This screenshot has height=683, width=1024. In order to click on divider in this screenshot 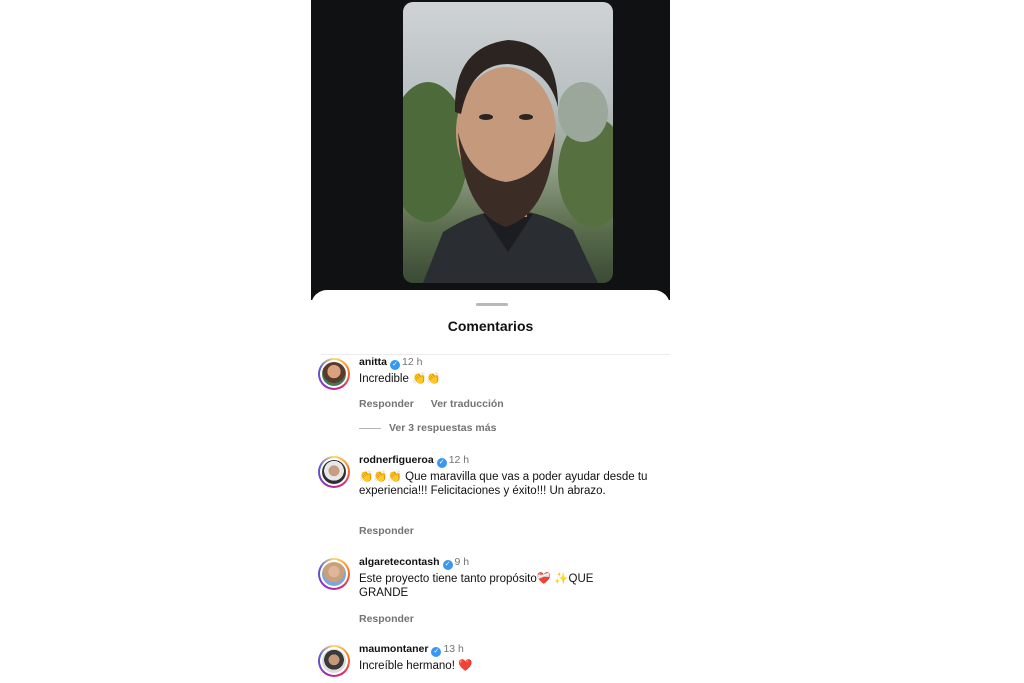, I will do `click(495, 354)`.